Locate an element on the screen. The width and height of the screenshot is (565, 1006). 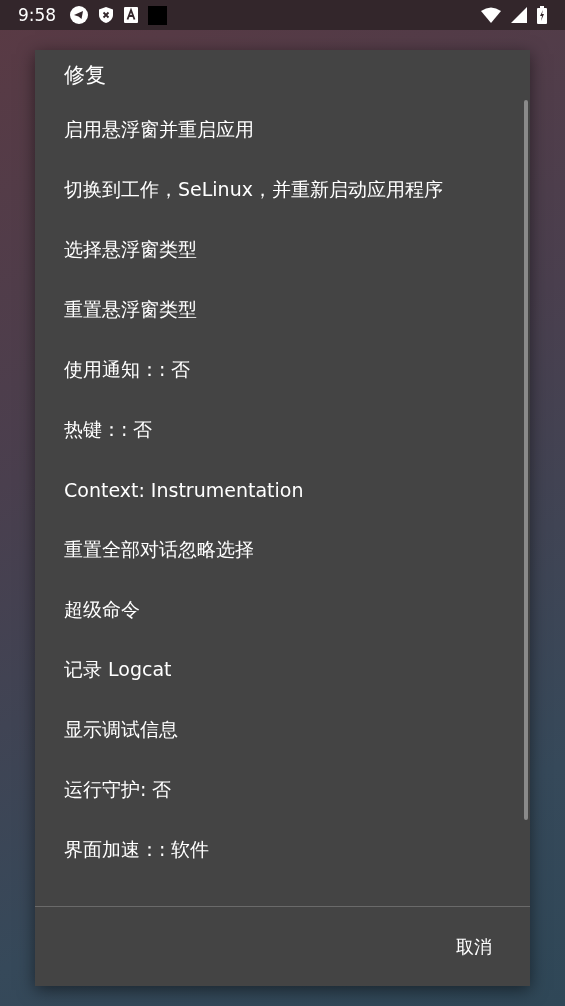
menu-item: 显示调试信息 is located at coordinates (282, 730).